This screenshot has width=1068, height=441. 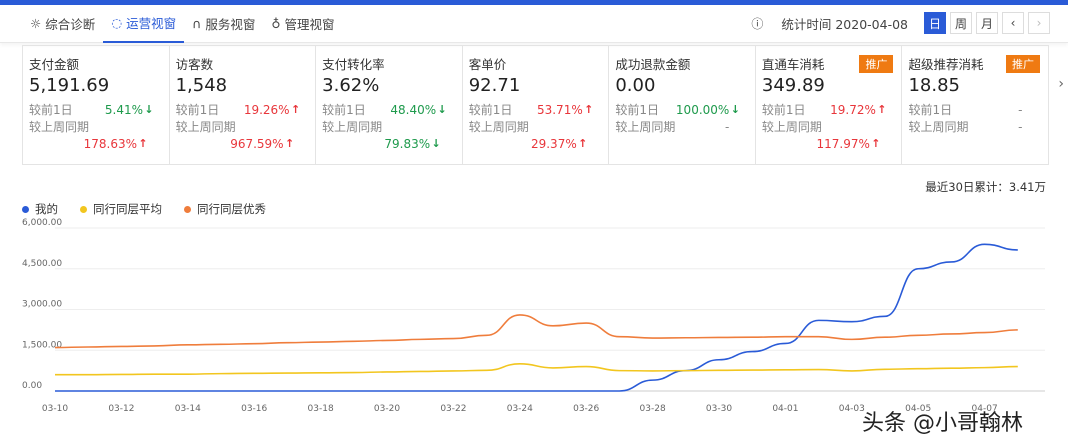 What do you see at coordinates (117, 22) in the screenshot?
I see `refresh-icon: ◌` at bounding box center [117, 22].